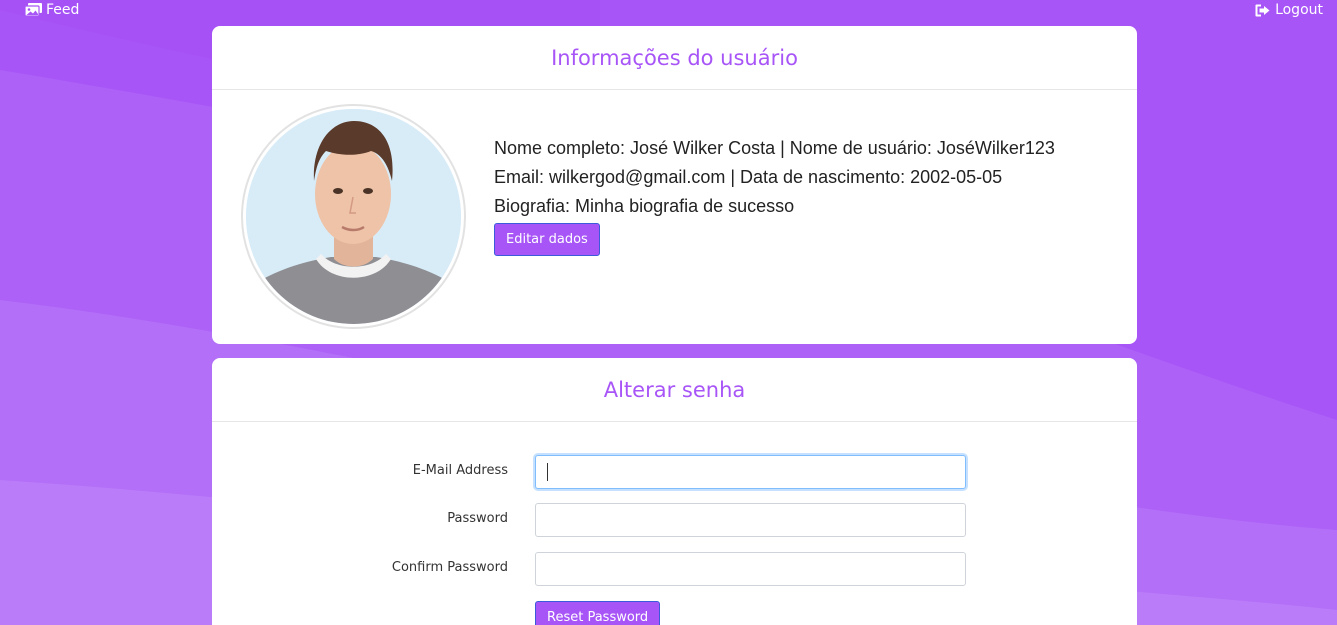 Image resolution: width=1337 pixels, height=625 pixels. I want to click on avatar, so click(353, 216).